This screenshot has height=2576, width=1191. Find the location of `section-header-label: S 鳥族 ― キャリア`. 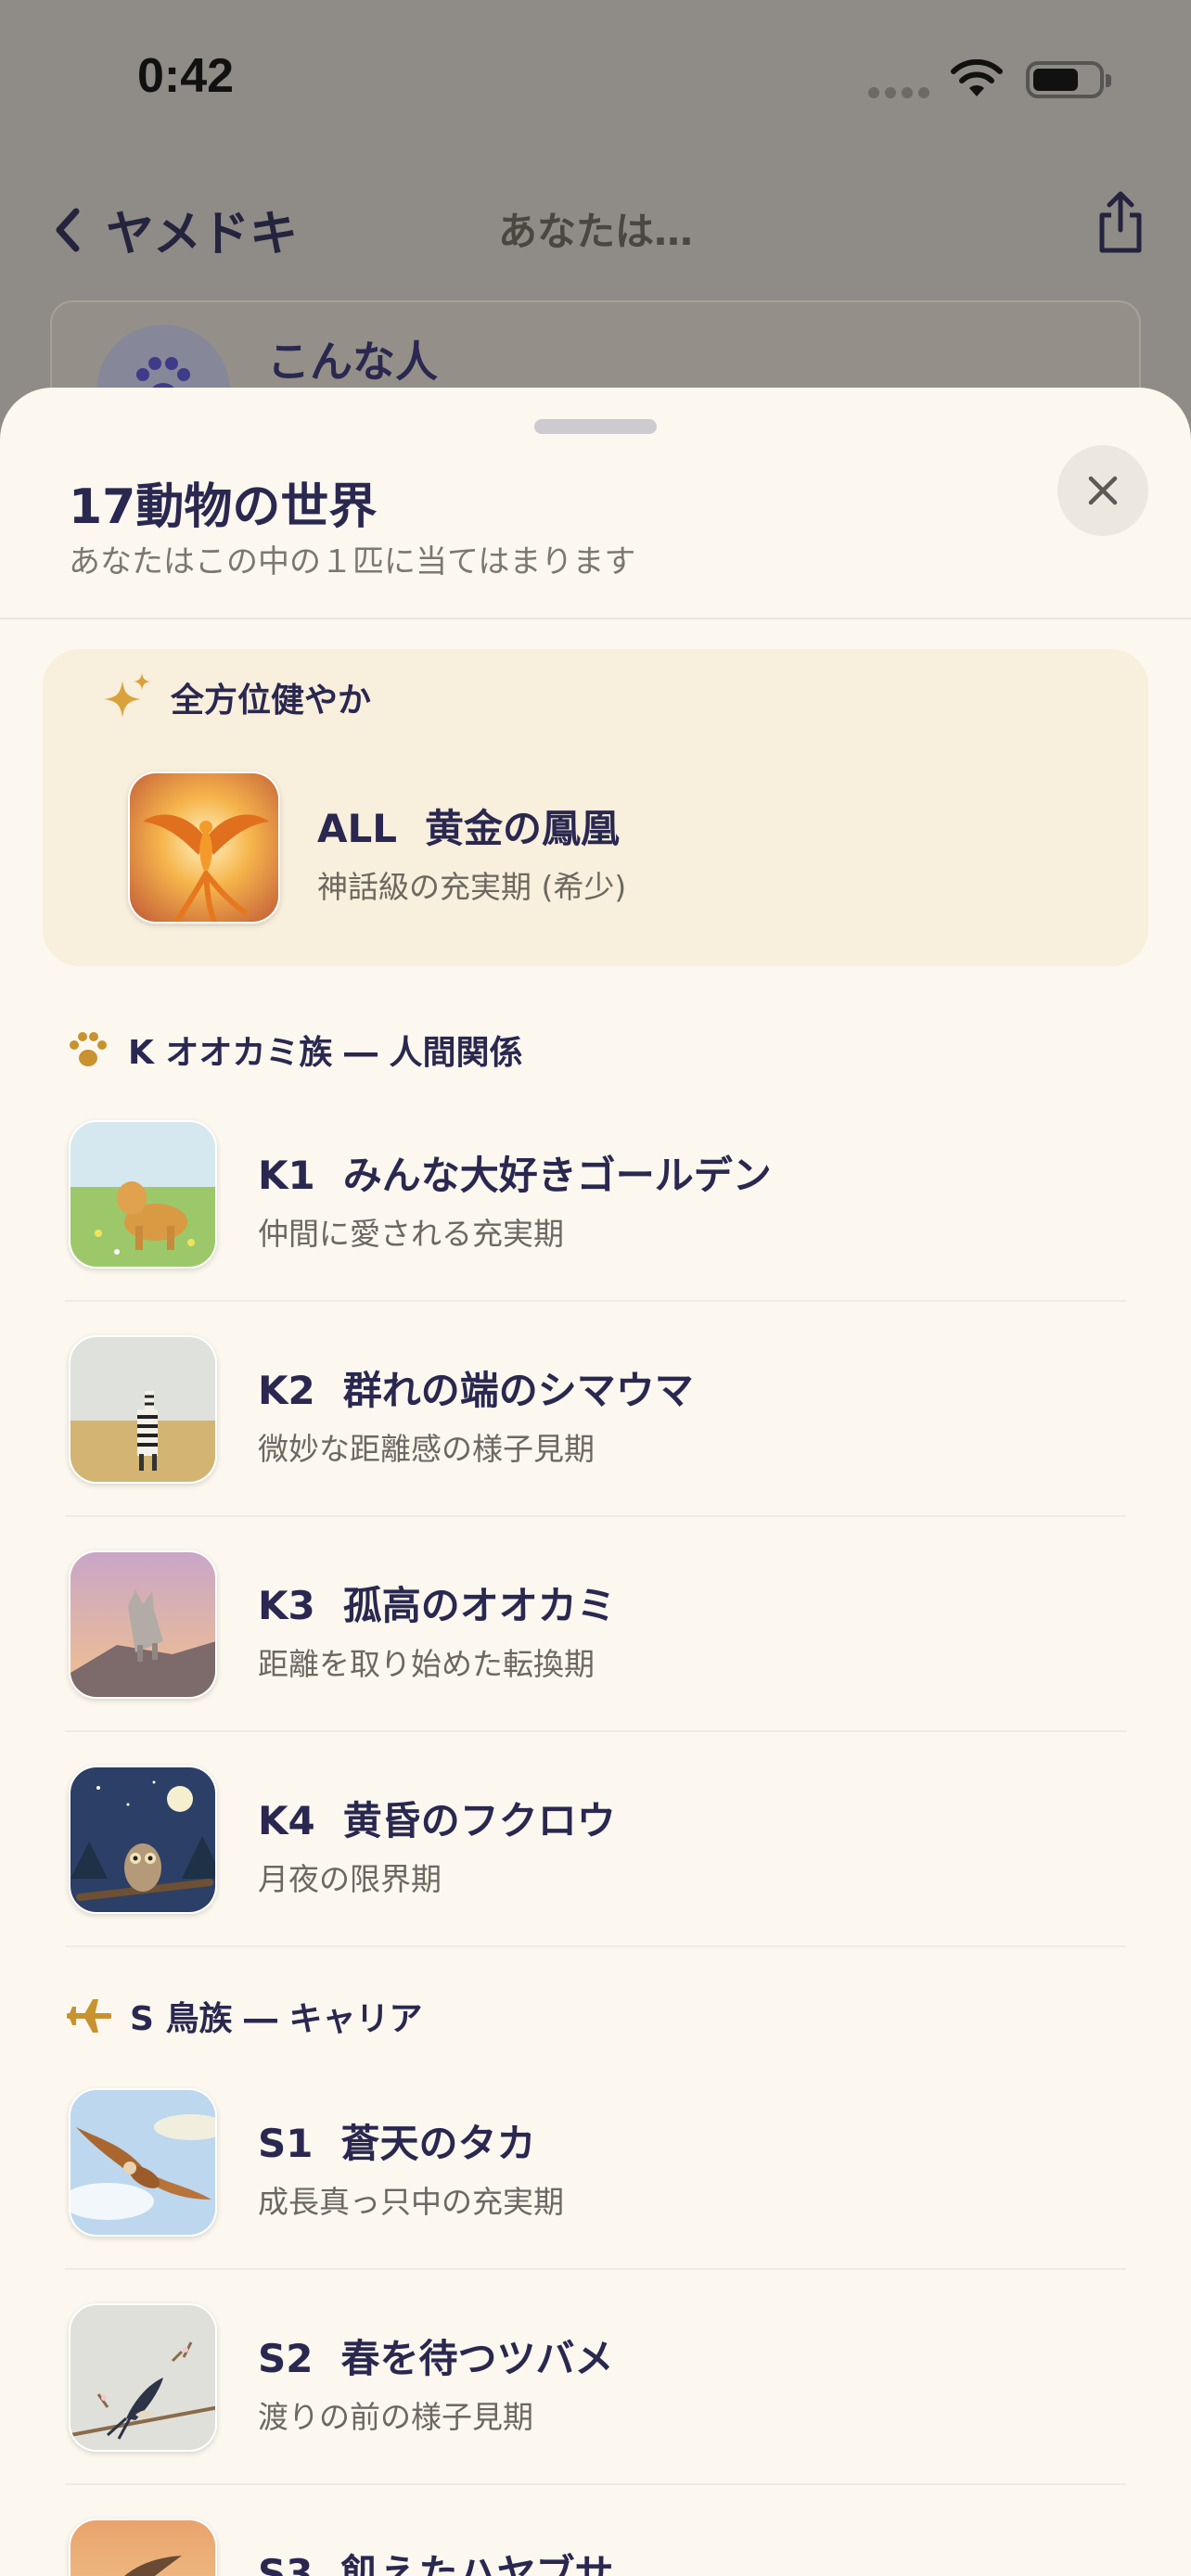

section-header-label: S 鳥族 ― キャリア is located at coordinates (276, 2019).